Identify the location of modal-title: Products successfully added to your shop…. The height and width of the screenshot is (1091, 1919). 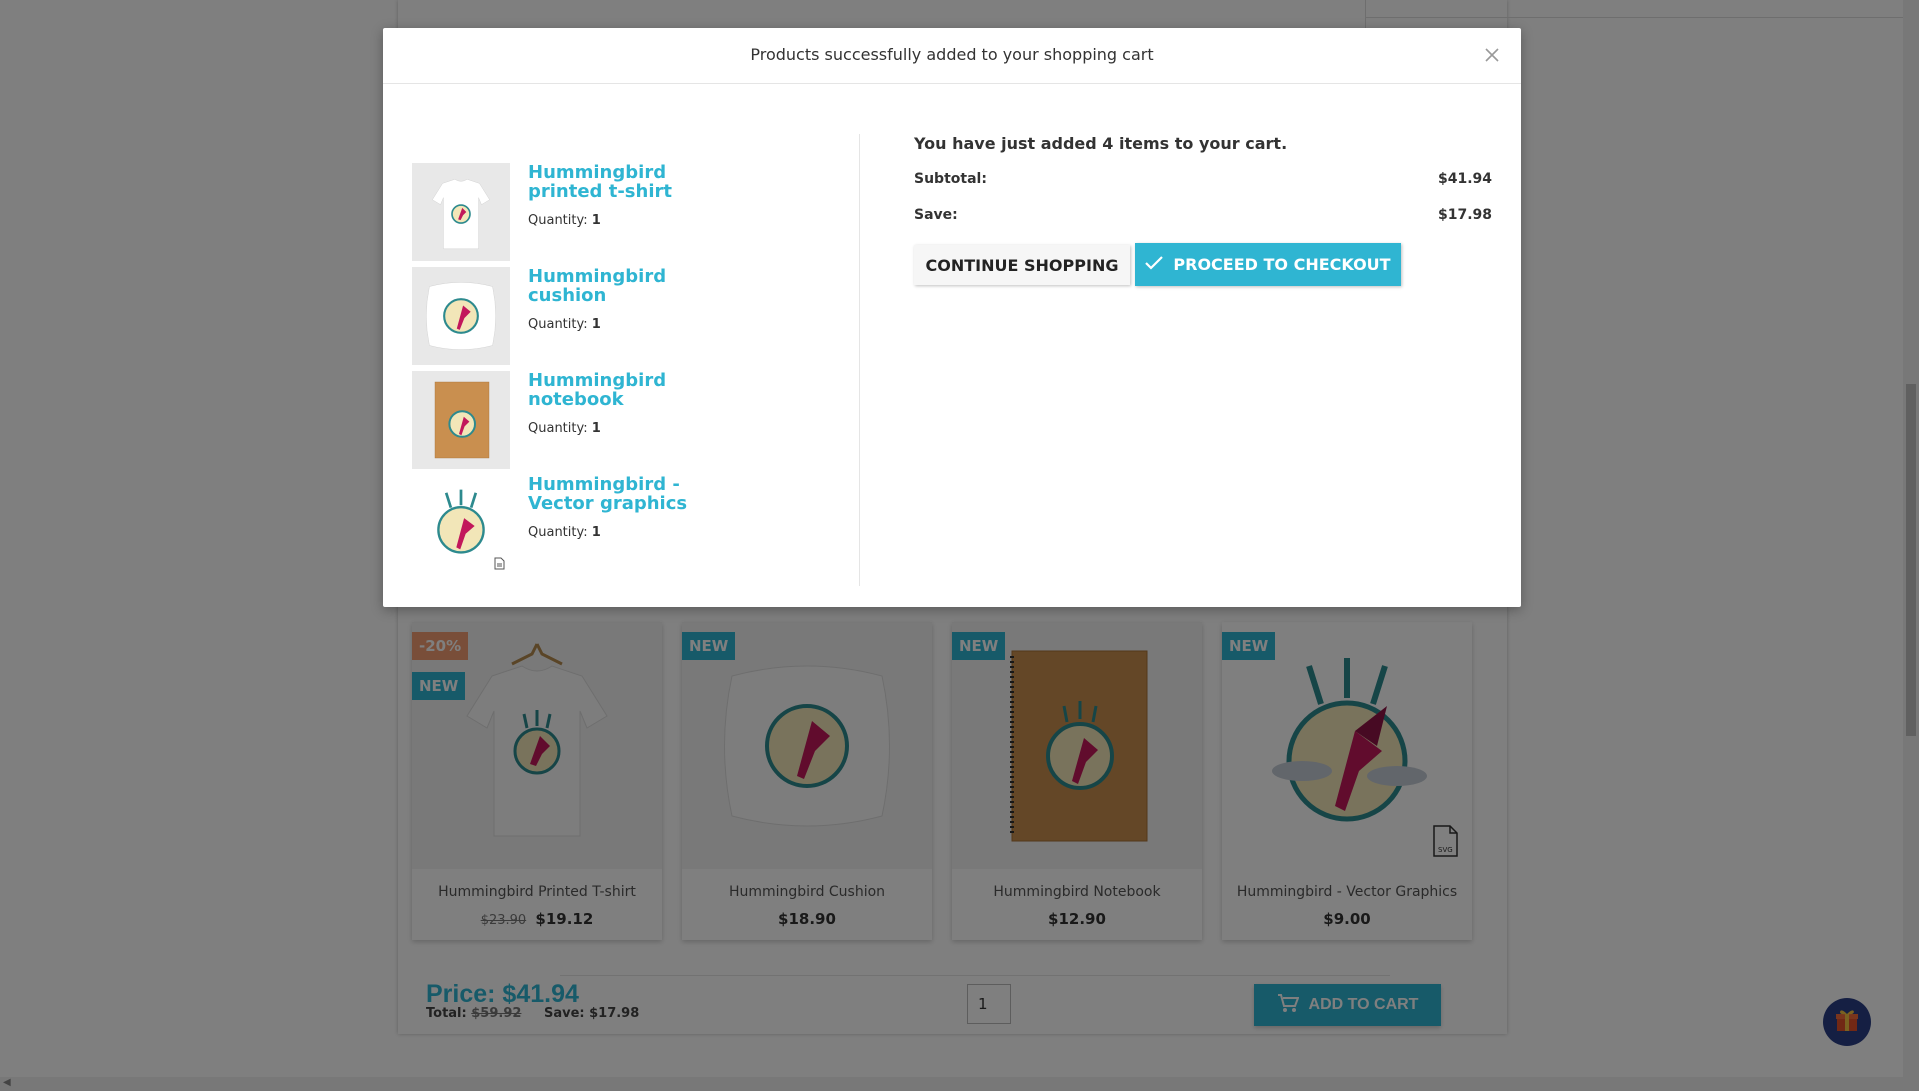
(952, 54).